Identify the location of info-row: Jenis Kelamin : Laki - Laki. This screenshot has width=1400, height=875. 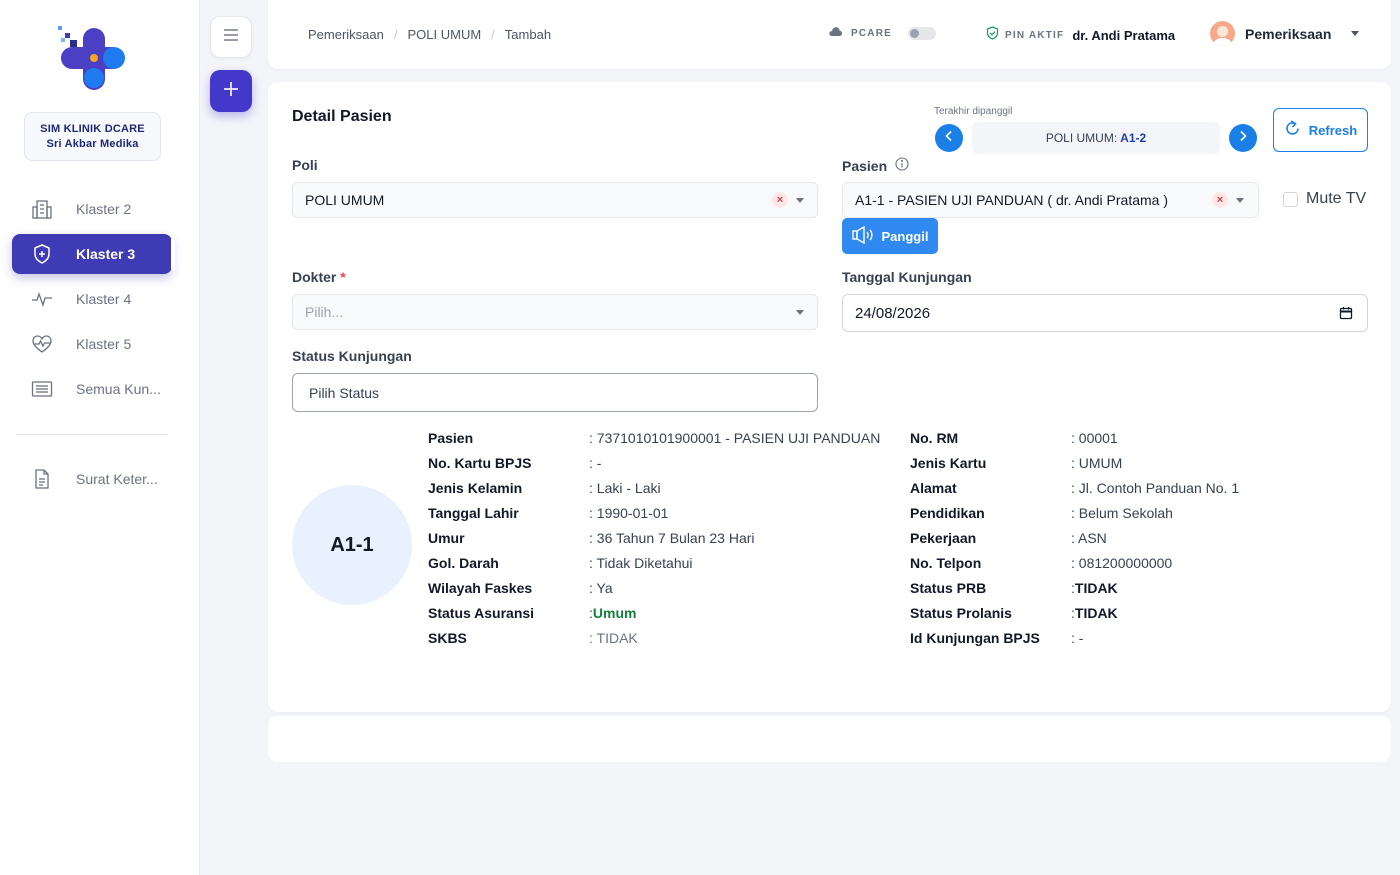
(654, 492).